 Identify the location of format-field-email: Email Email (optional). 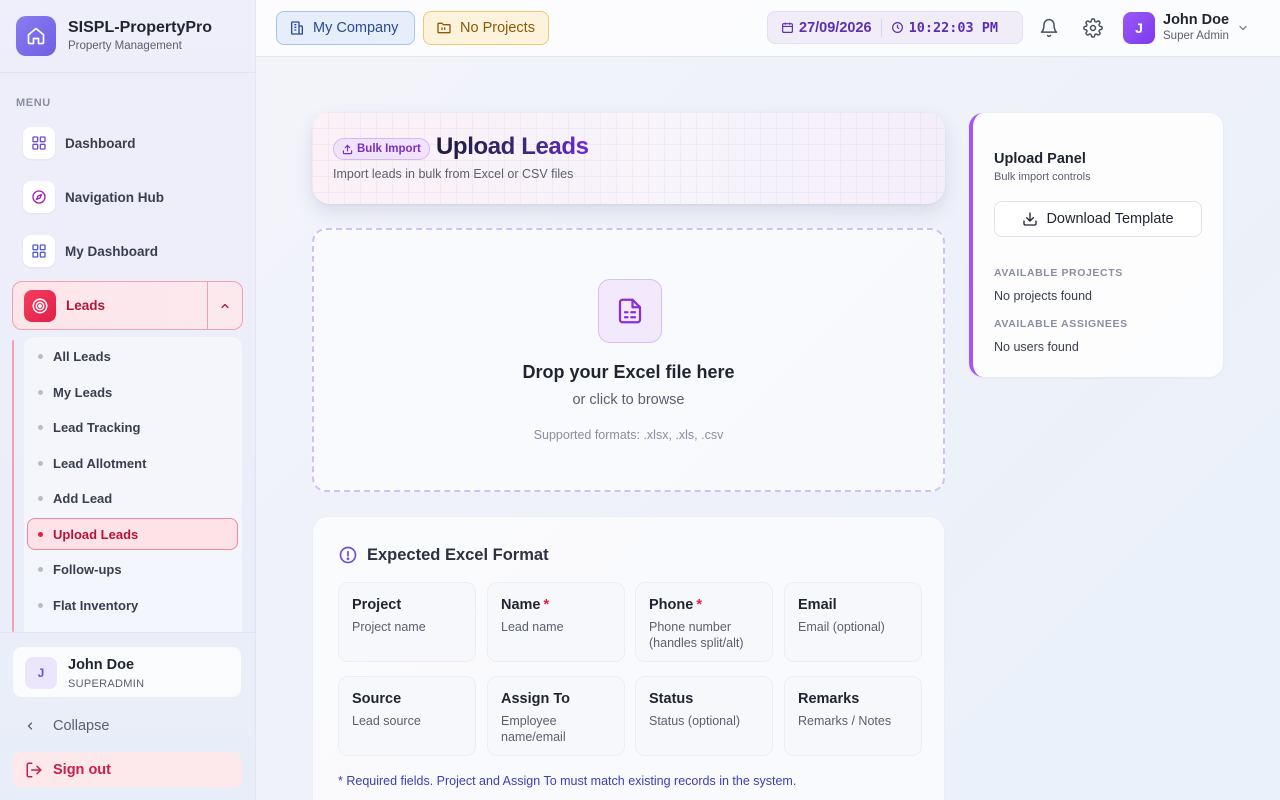
(853, 622).